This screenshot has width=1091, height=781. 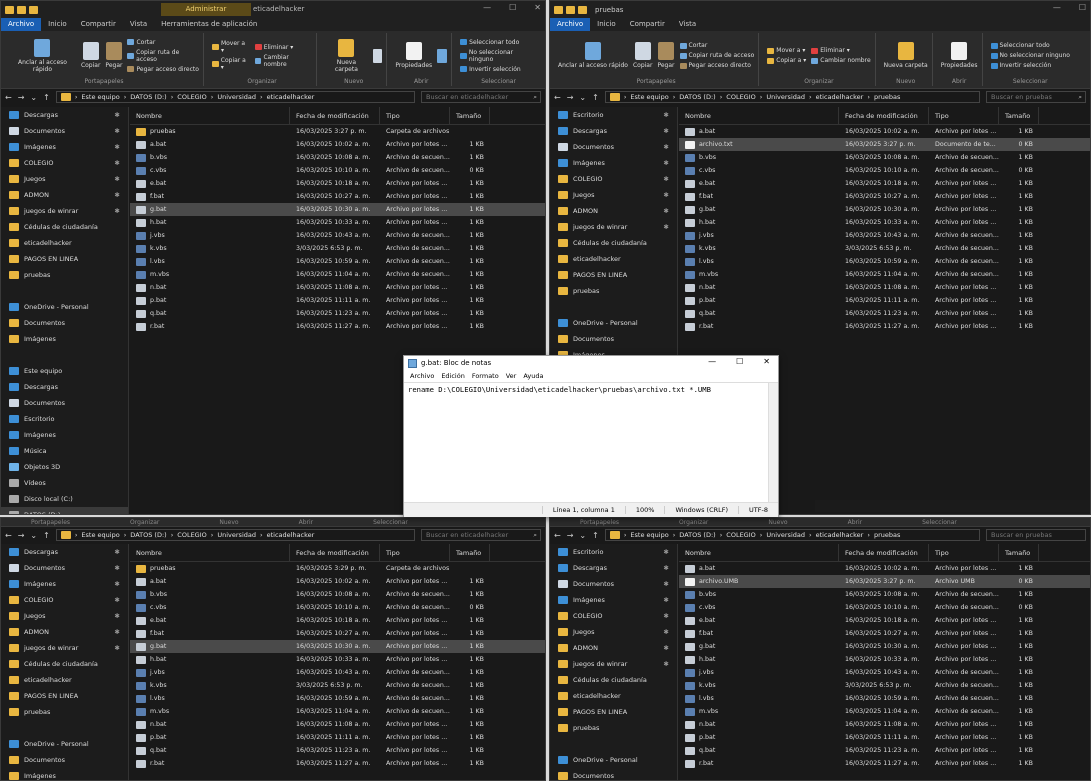 What do you see at coordinates (613, 195) in the screenshot?
I see `nav-item: Juegos ✱` at bounding box center [613, 195].